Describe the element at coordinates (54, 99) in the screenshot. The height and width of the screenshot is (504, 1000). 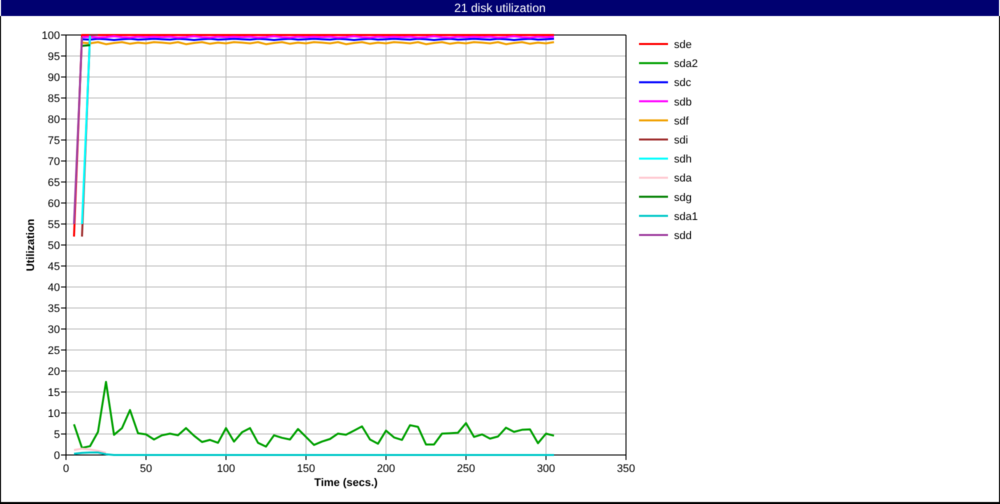
I see `y-tick-label: 85` at that location.